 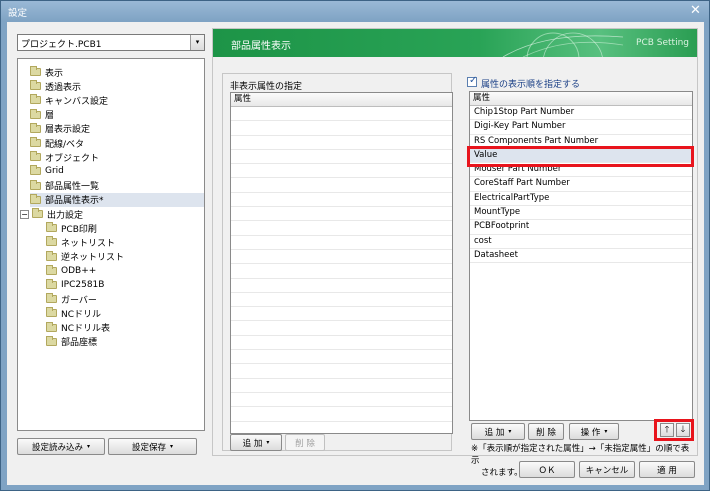 I want to click on tree-item: 逆ネットリスト, so click(x=85, y=257).